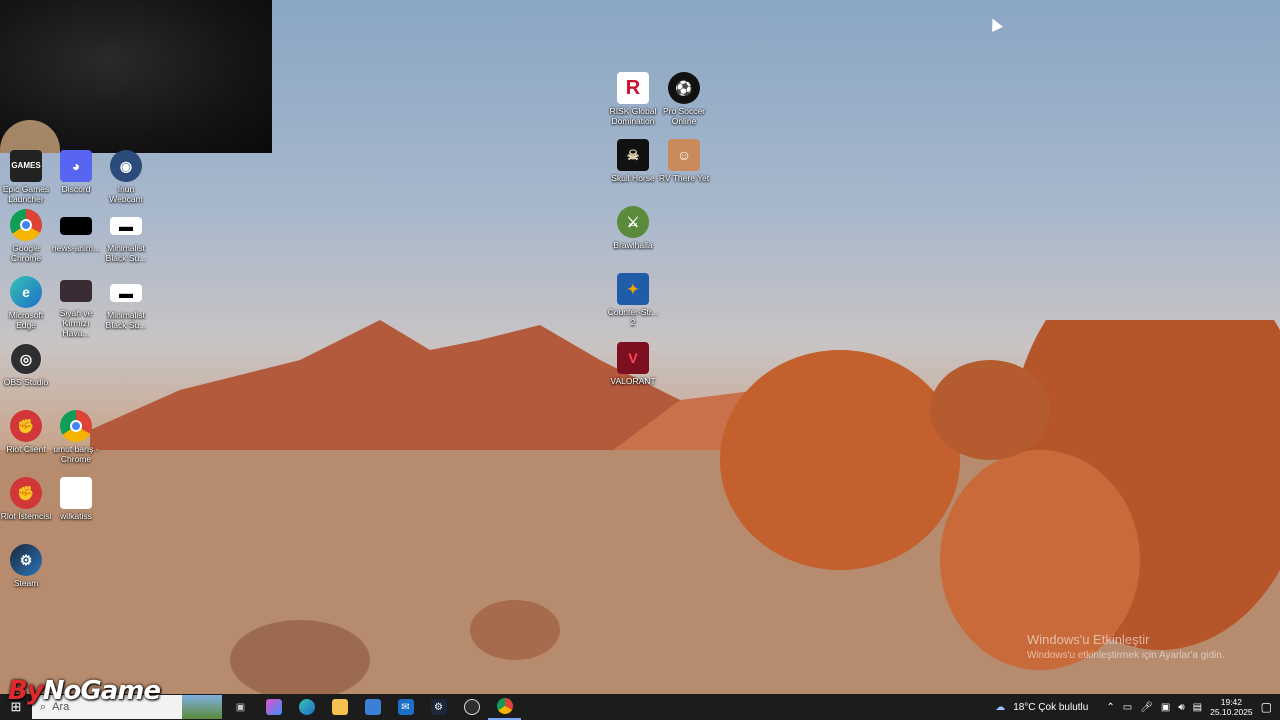 This screenshot has height=720, width=1280. I want to click on taskbar-store, so click(372, 707).